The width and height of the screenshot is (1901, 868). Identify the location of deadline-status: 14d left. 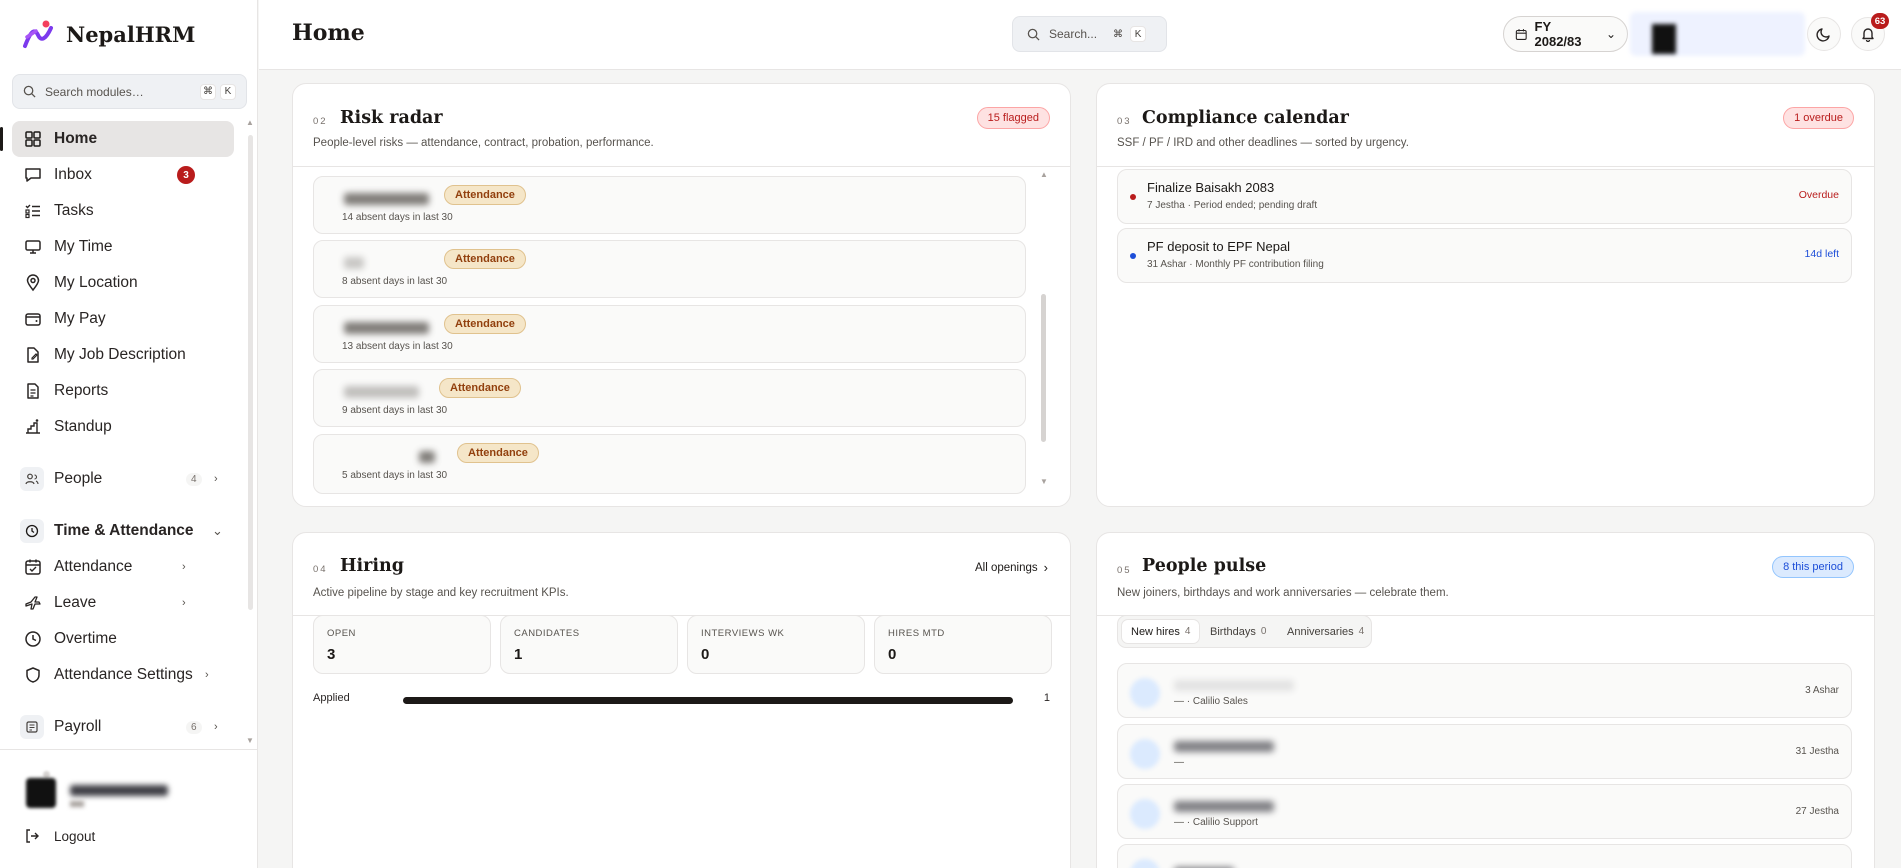
(1821, 254).